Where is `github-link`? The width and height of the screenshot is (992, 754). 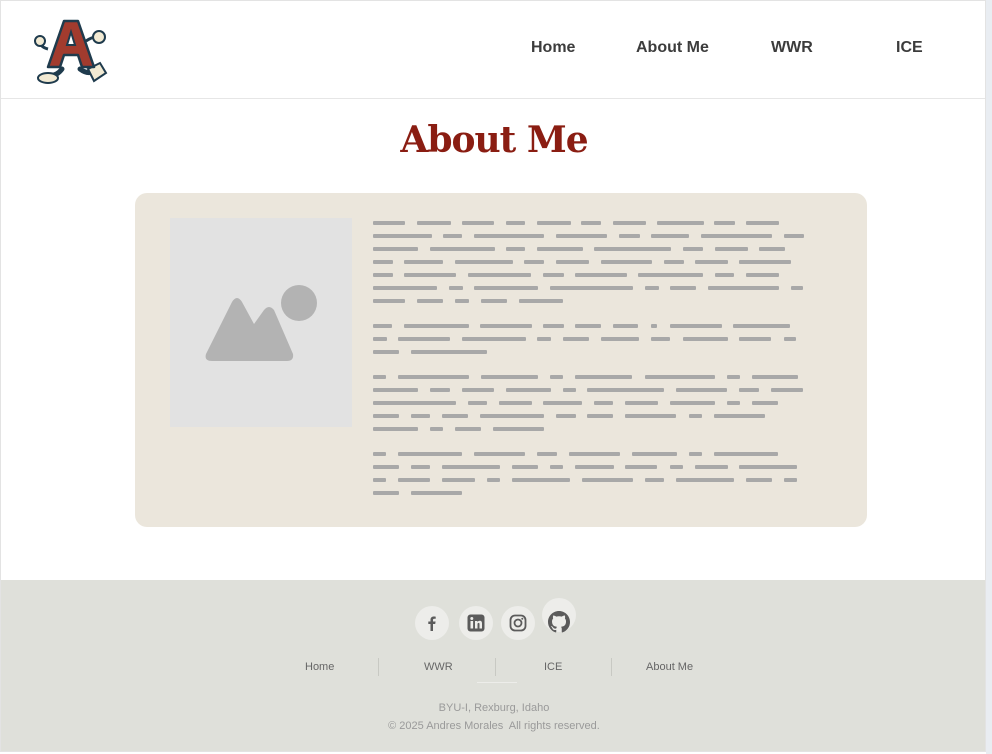
github-link is located at coordinates (559, 615).